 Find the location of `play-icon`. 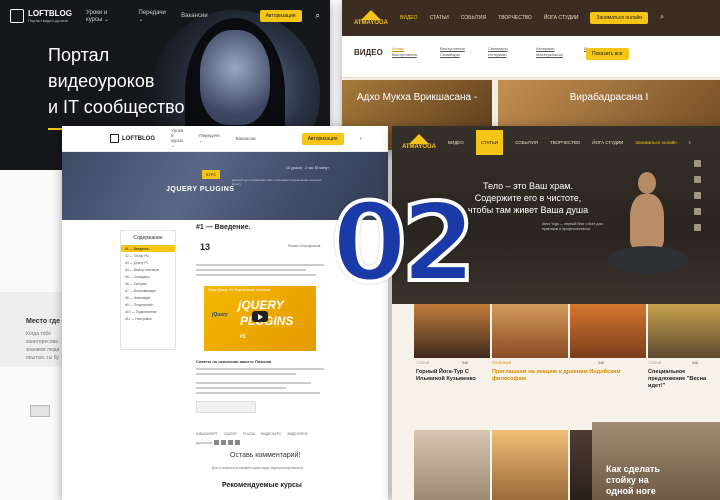

play-icon is located at coordinates (260, 316).